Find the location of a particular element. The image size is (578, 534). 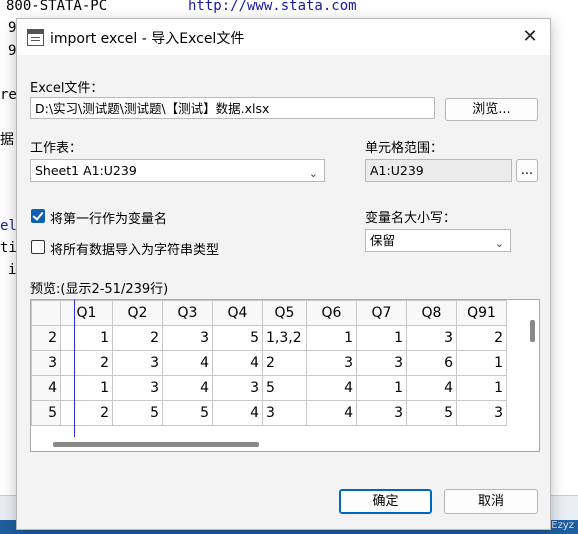

table-row: 3 2 3 4 4 2 3 3 6 1 is located at coordinates (269, 363).